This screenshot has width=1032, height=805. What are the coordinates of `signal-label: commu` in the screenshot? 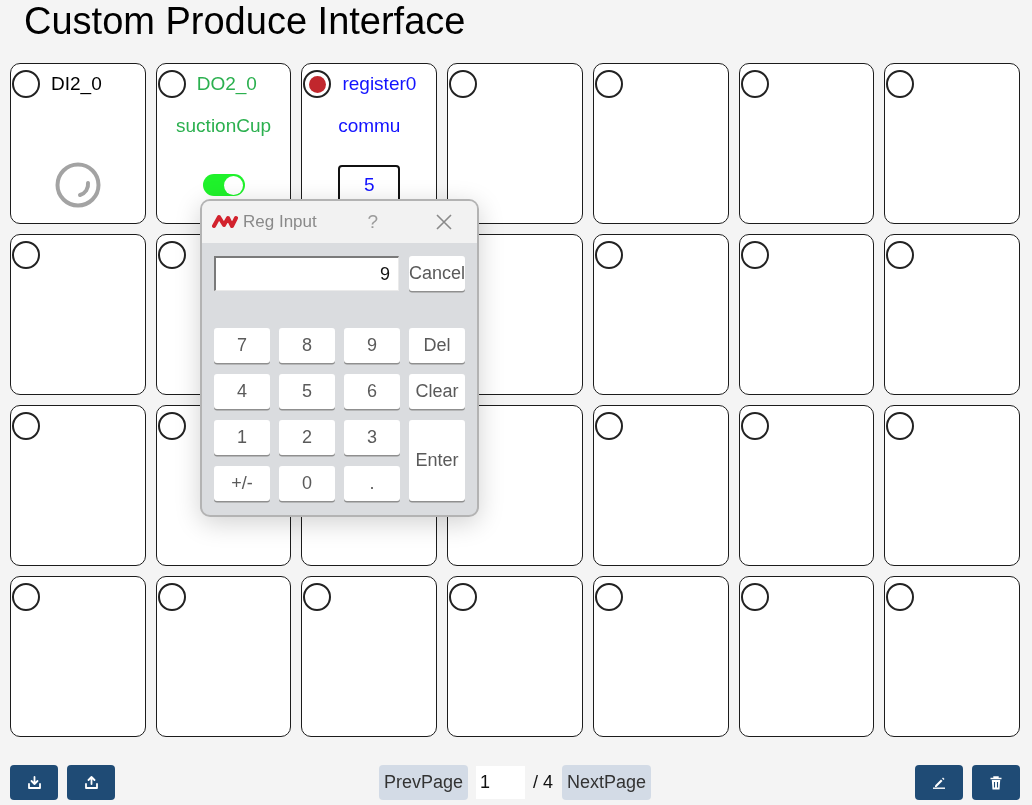 It's located at (369, 126).